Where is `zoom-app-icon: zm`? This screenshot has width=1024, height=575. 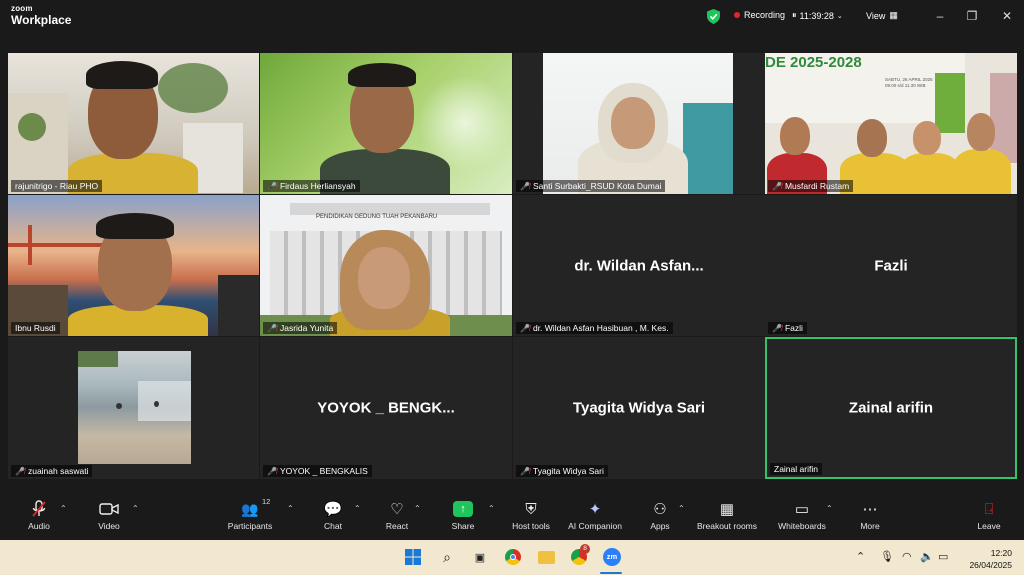 zoom-app-icon: zm is located at coordinates (612, 557).